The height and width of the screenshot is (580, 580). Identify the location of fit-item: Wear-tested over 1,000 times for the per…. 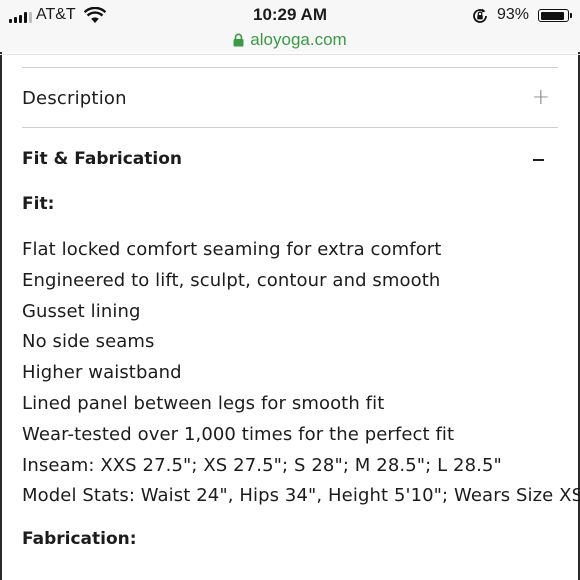
(238, 434).